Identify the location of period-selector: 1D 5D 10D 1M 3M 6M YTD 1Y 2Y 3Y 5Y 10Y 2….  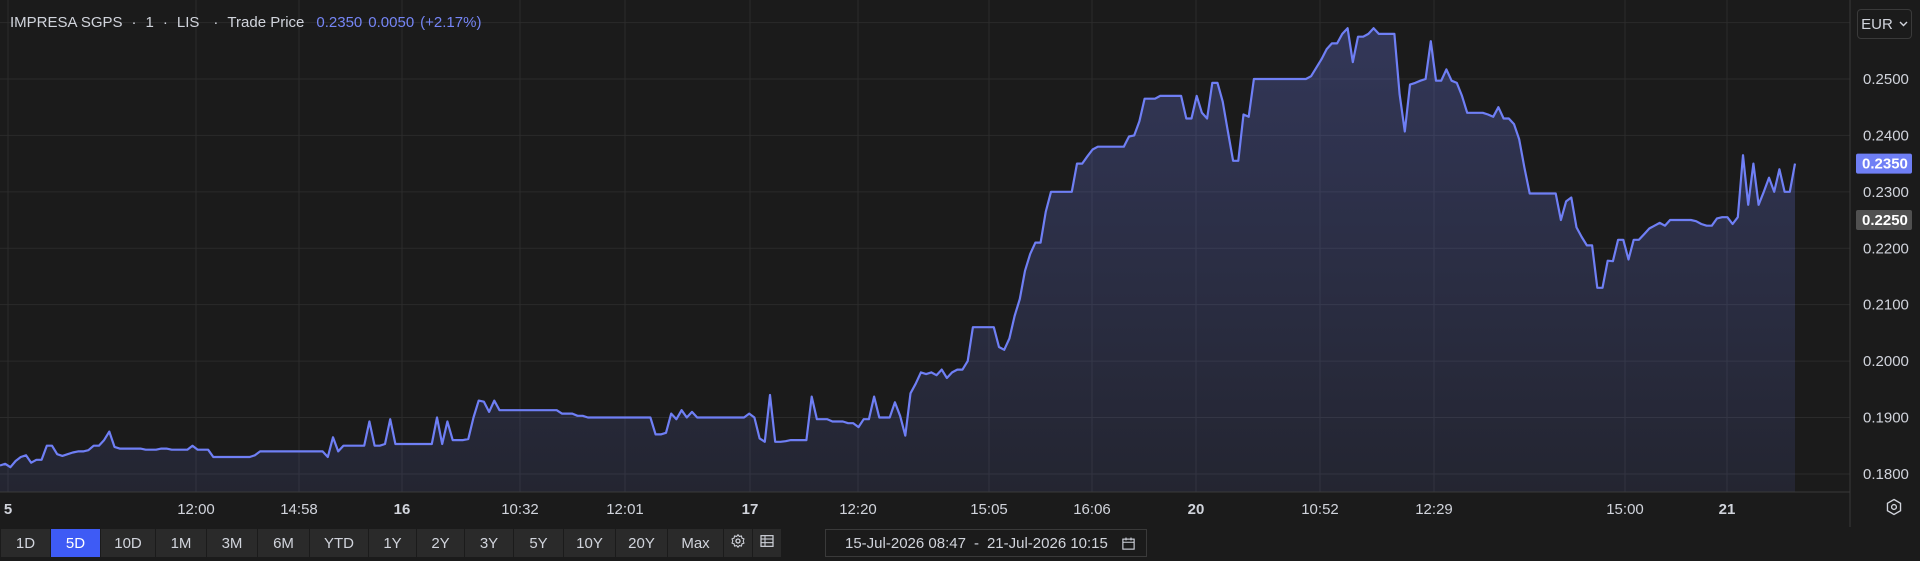
(391, 543).